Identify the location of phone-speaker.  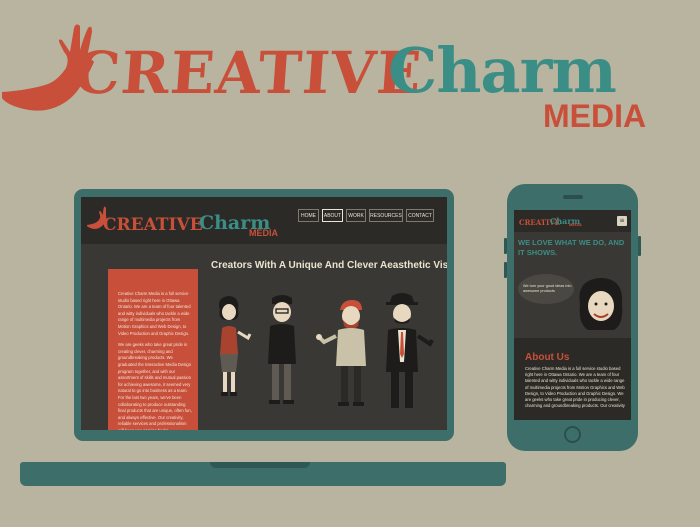
(573, 197).